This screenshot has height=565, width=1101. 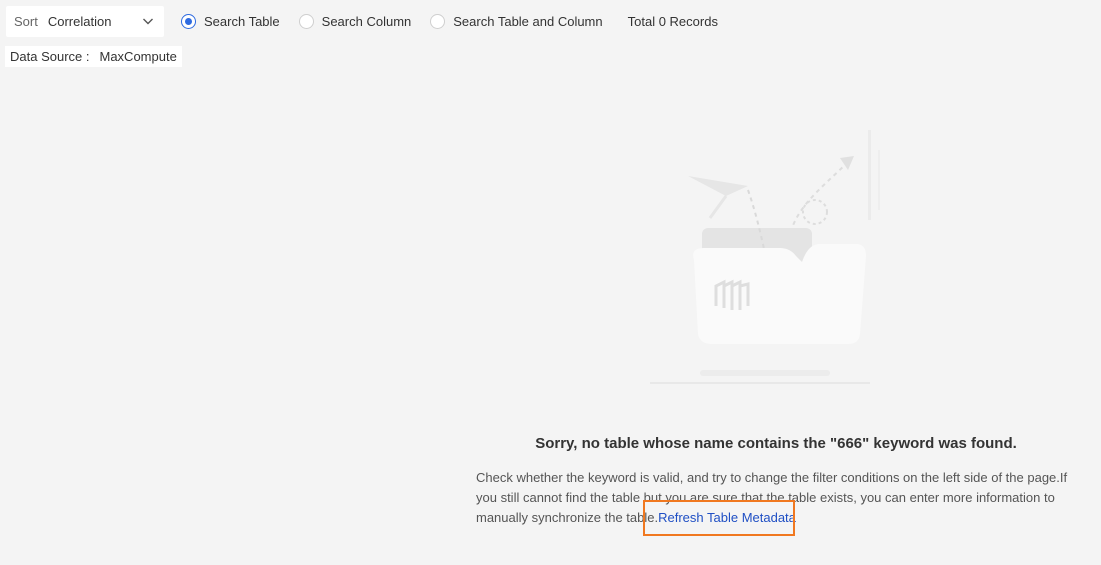 I want to click on radio-label: Search Table and Column, so click(x=528, y=21).